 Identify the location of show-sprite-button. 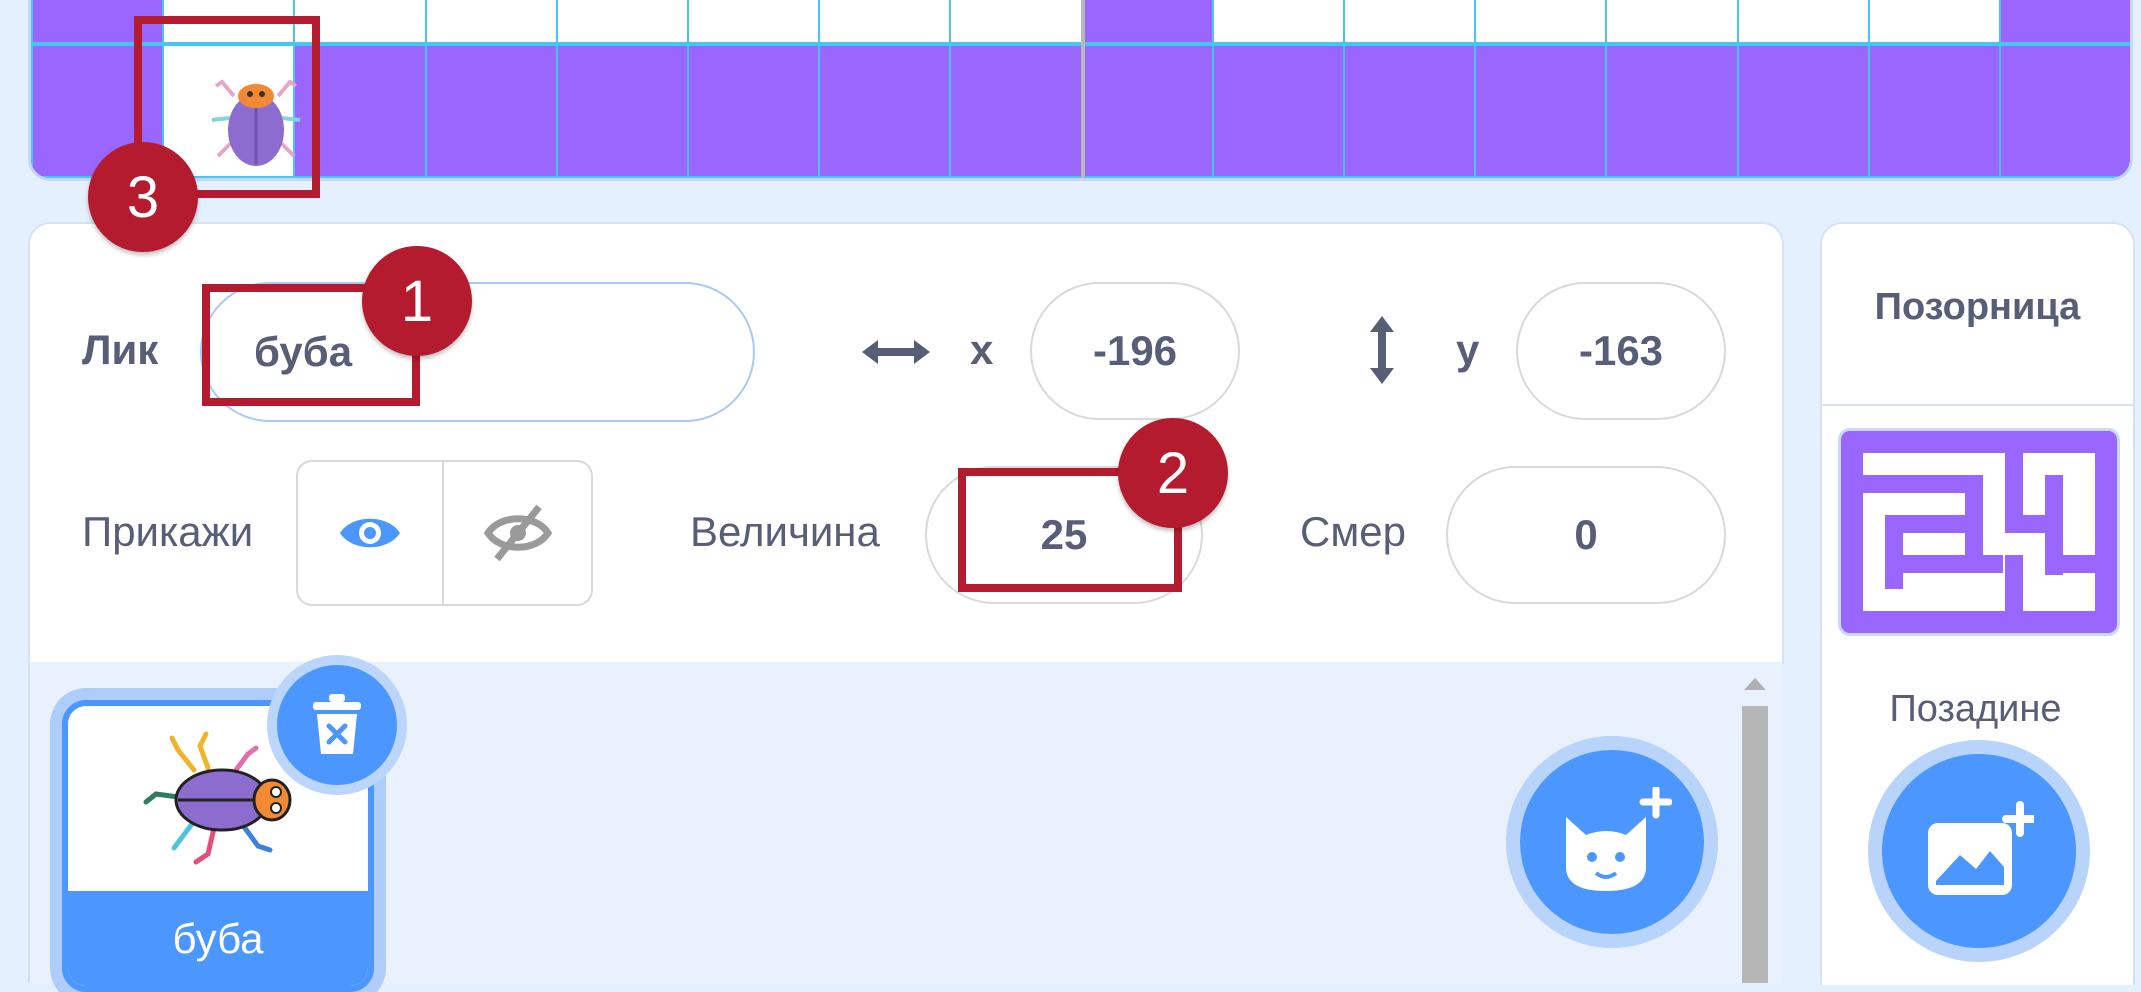
(370, 533).